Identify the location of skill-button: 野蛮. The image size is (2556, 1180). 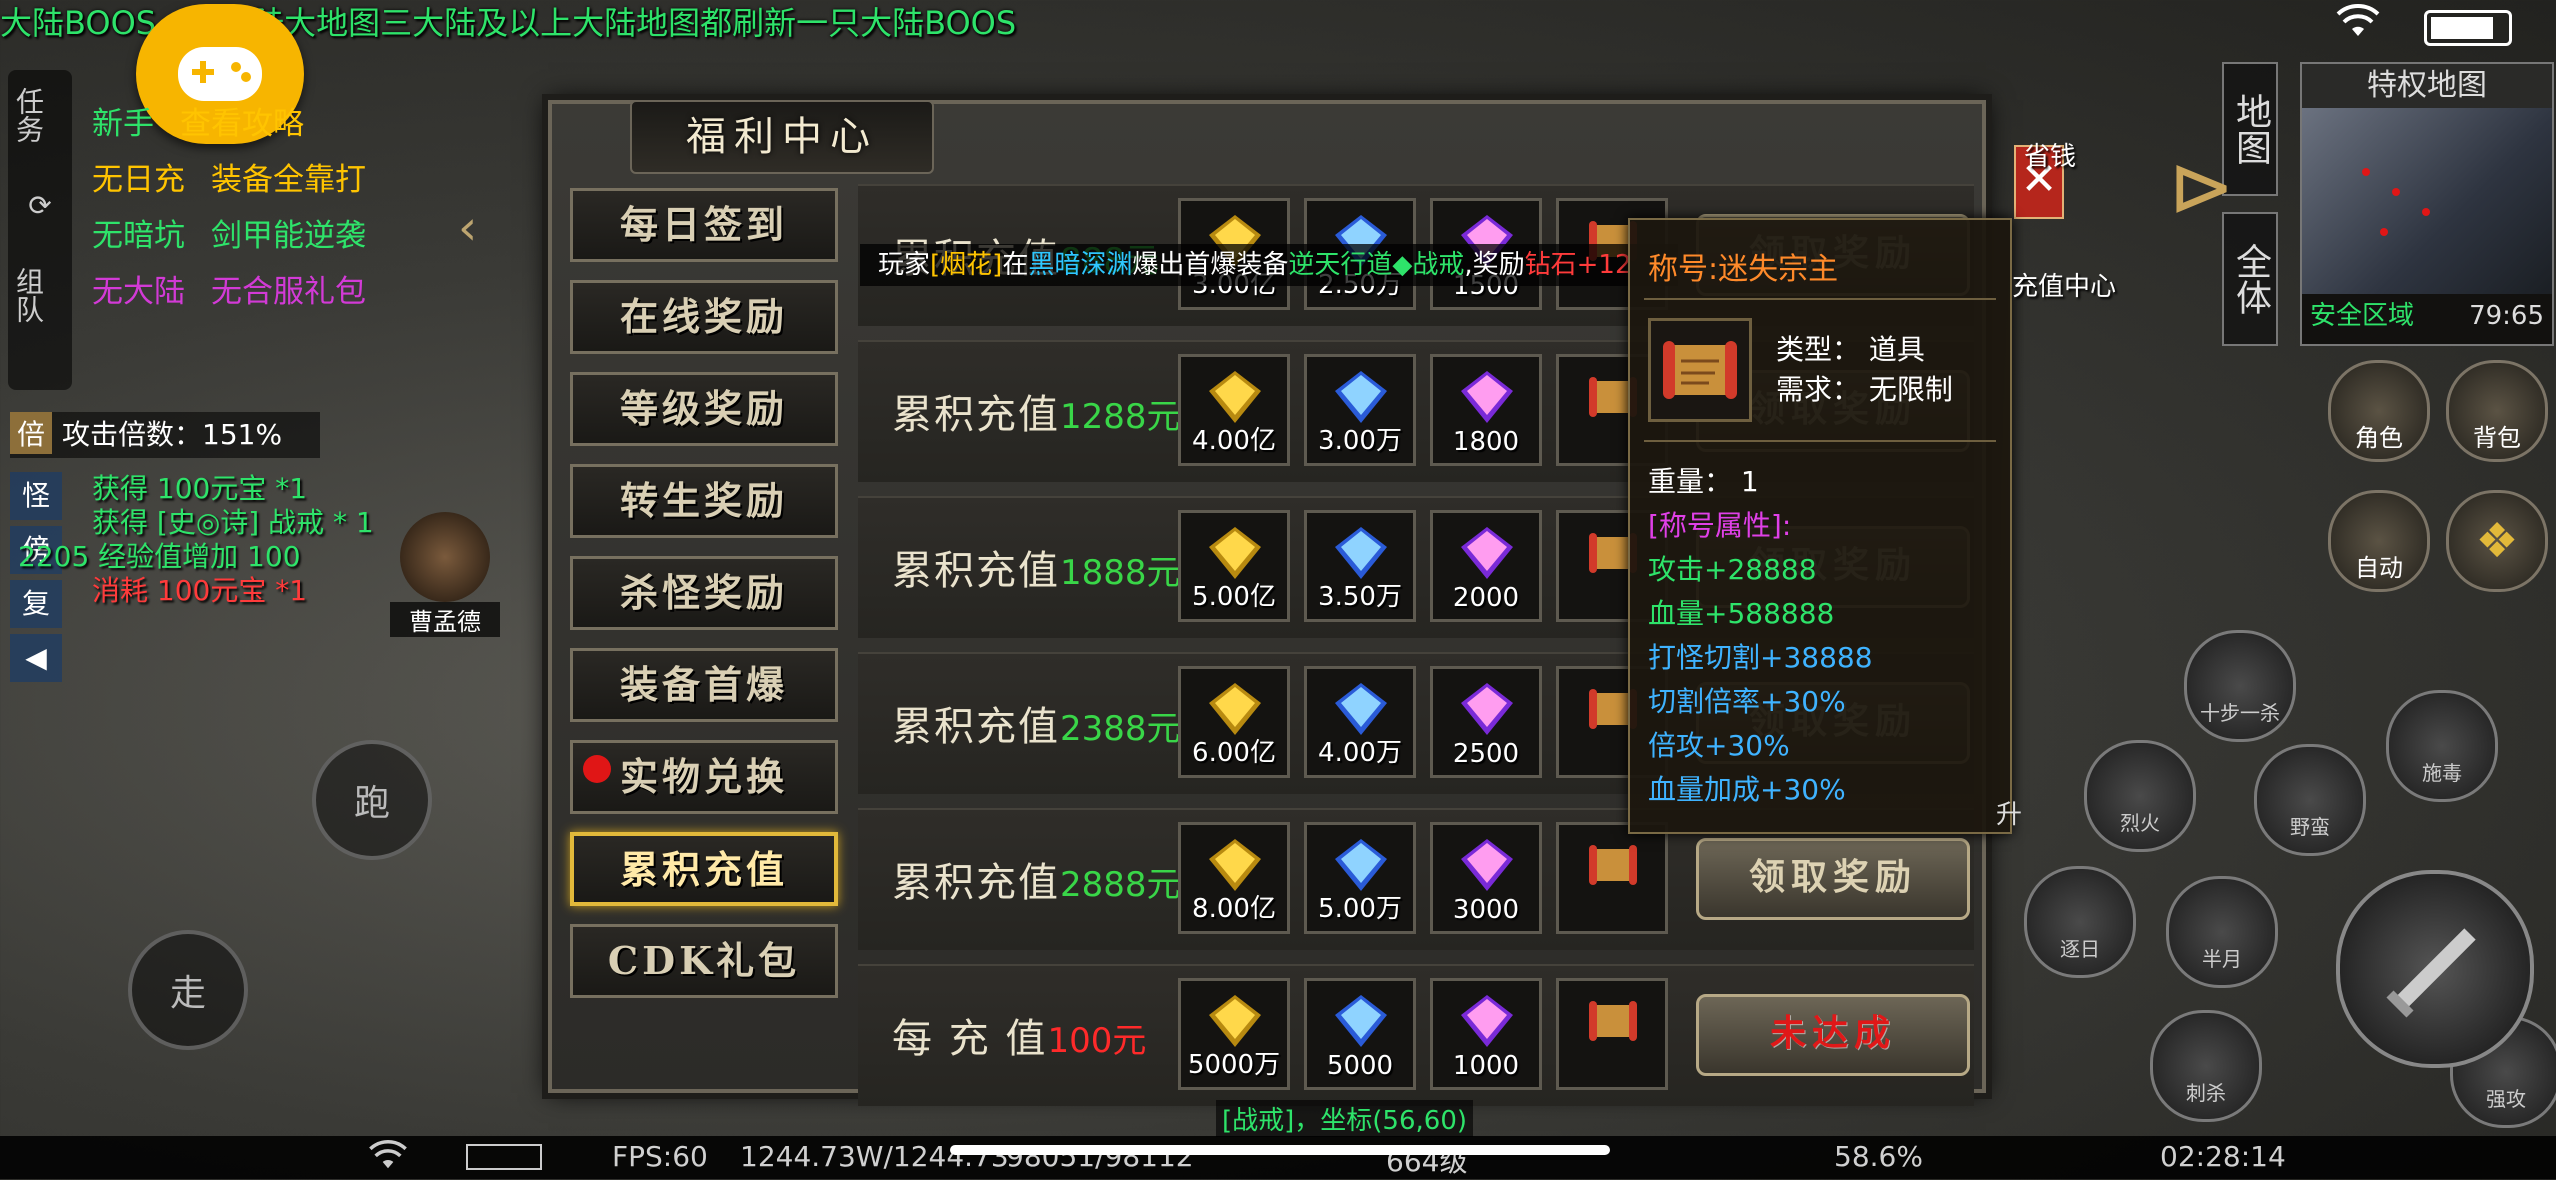
(2310, 800).